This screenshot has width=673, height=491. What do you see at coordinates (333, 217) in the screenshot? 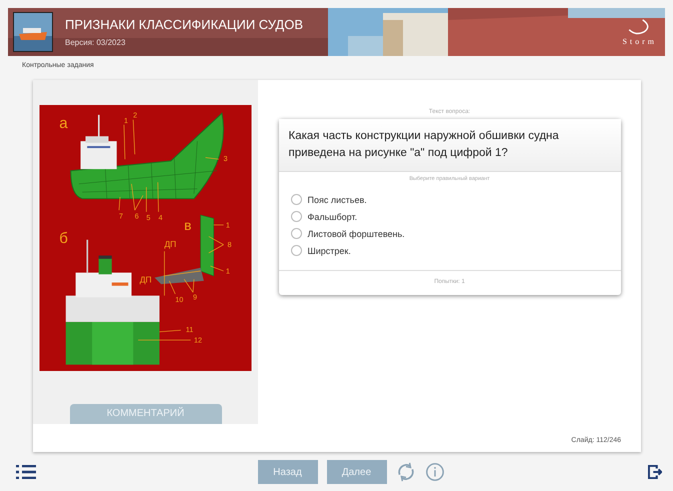
I see `option-label: Фальшборт.` at bounding box center [333, 217].